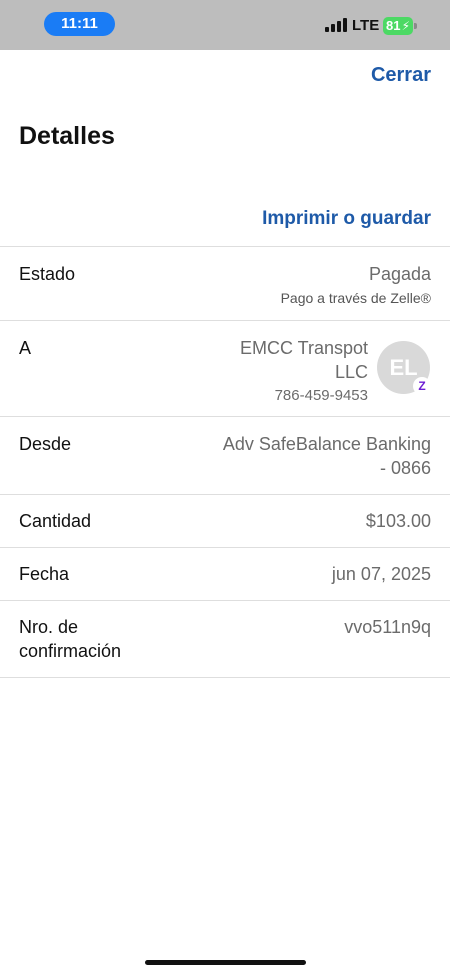 This screenshot has width=450, height=975. Describe the element at coordinates (225, 25) in the screenshot. I see `status-bar: 11:11 LTE 81 ⚡` at that location.